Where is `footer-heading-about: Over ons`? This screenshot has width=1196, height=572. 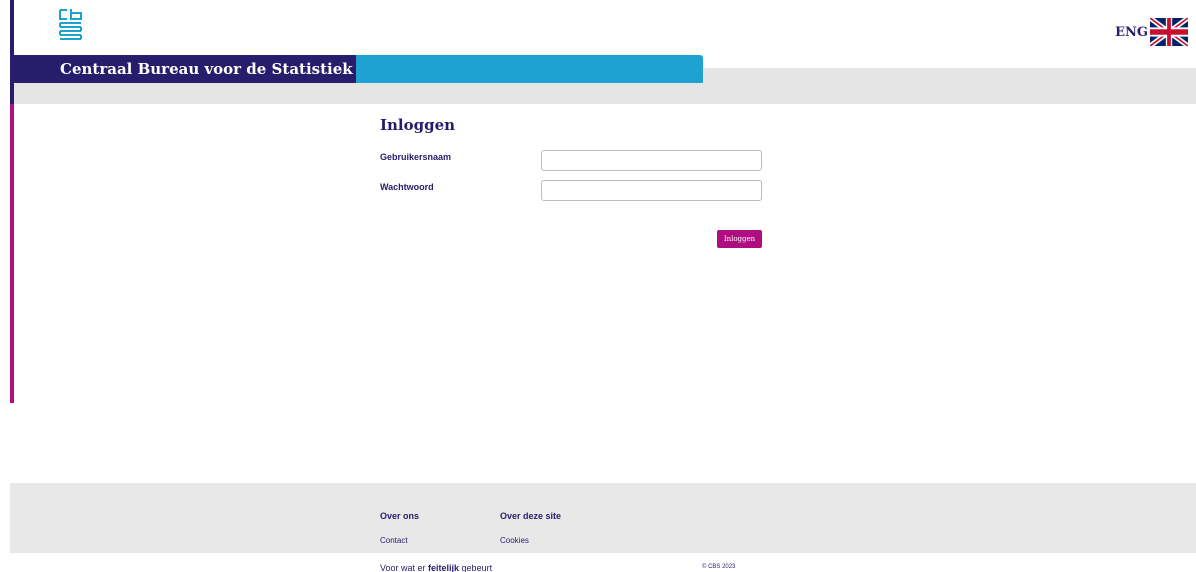
footer-heading-about: Over ons is located at coordinates (400, 516).